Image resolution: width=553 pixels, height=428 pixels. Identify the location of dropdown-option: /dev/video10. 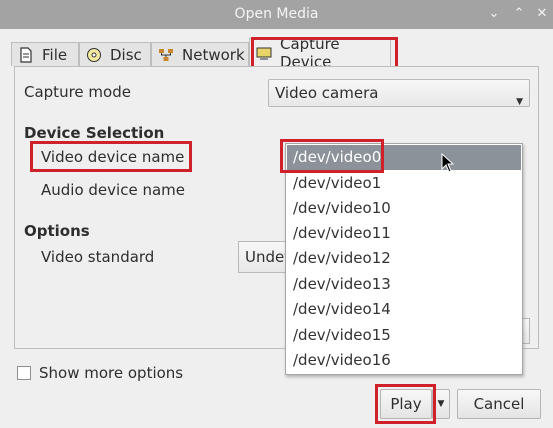
(404, 208).